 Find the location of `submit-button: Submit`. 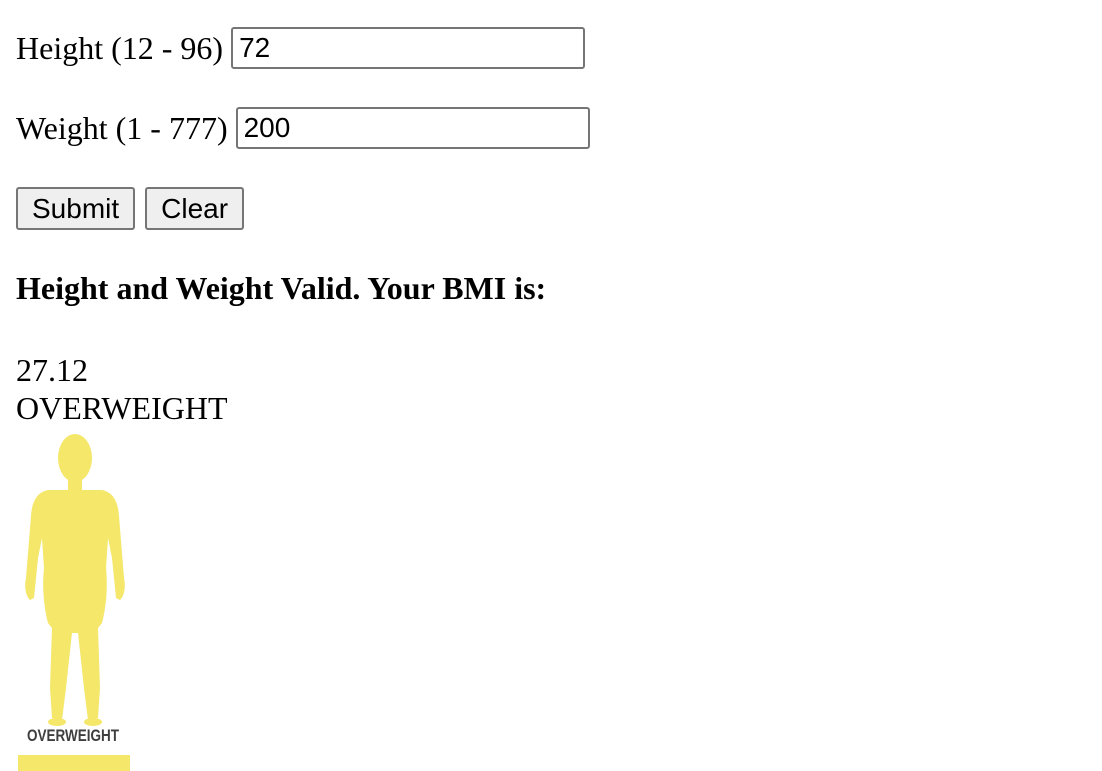

submit-button: Submit is located at coordinates (76, 208).